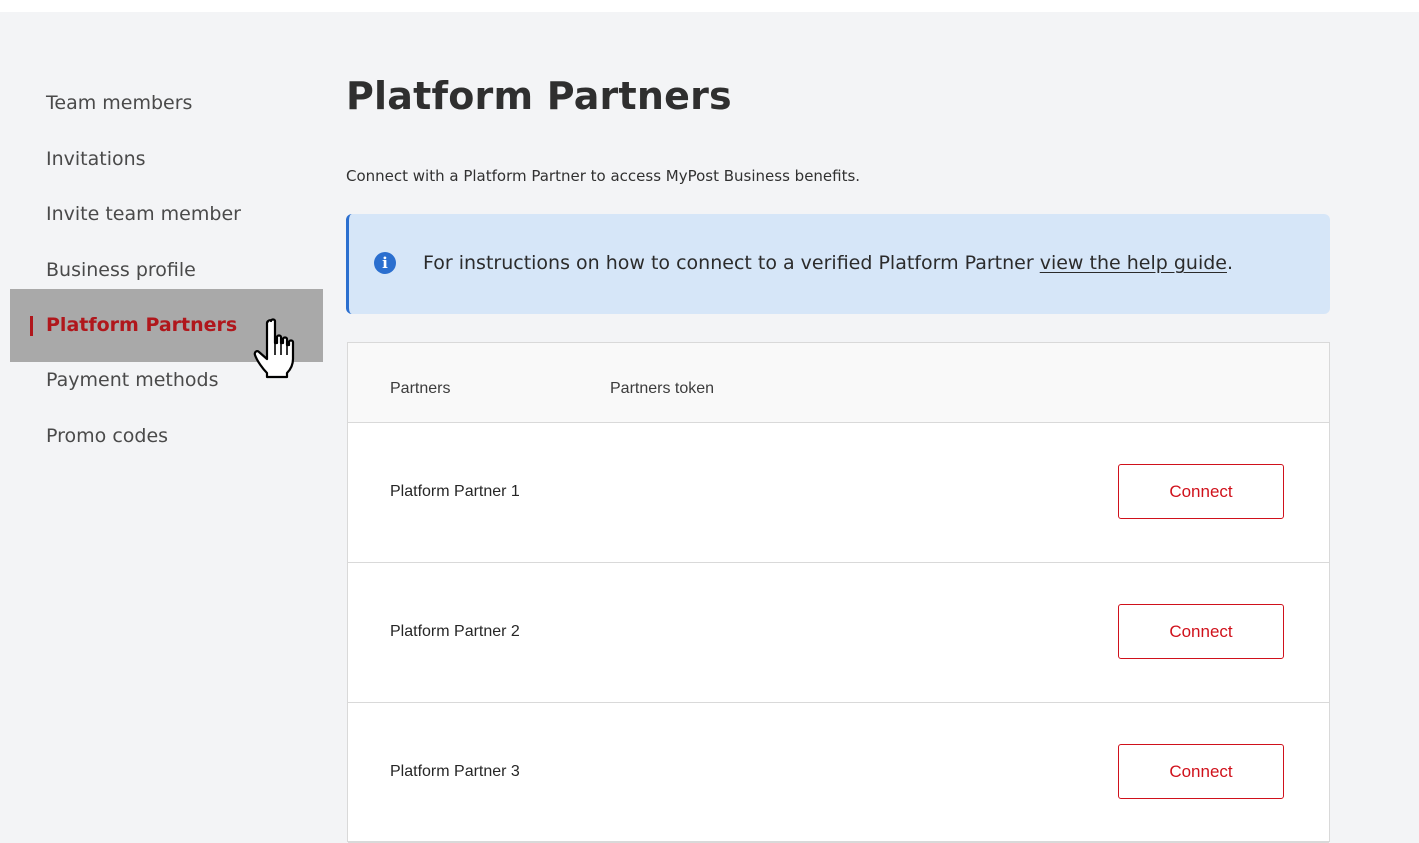 This screenshot has width=1419, height=843. What do you see at coordinates (838, 773) in the screenshot?
I see `table-row: Platform Partner 3 Connect` at bounding box center [838, 773].